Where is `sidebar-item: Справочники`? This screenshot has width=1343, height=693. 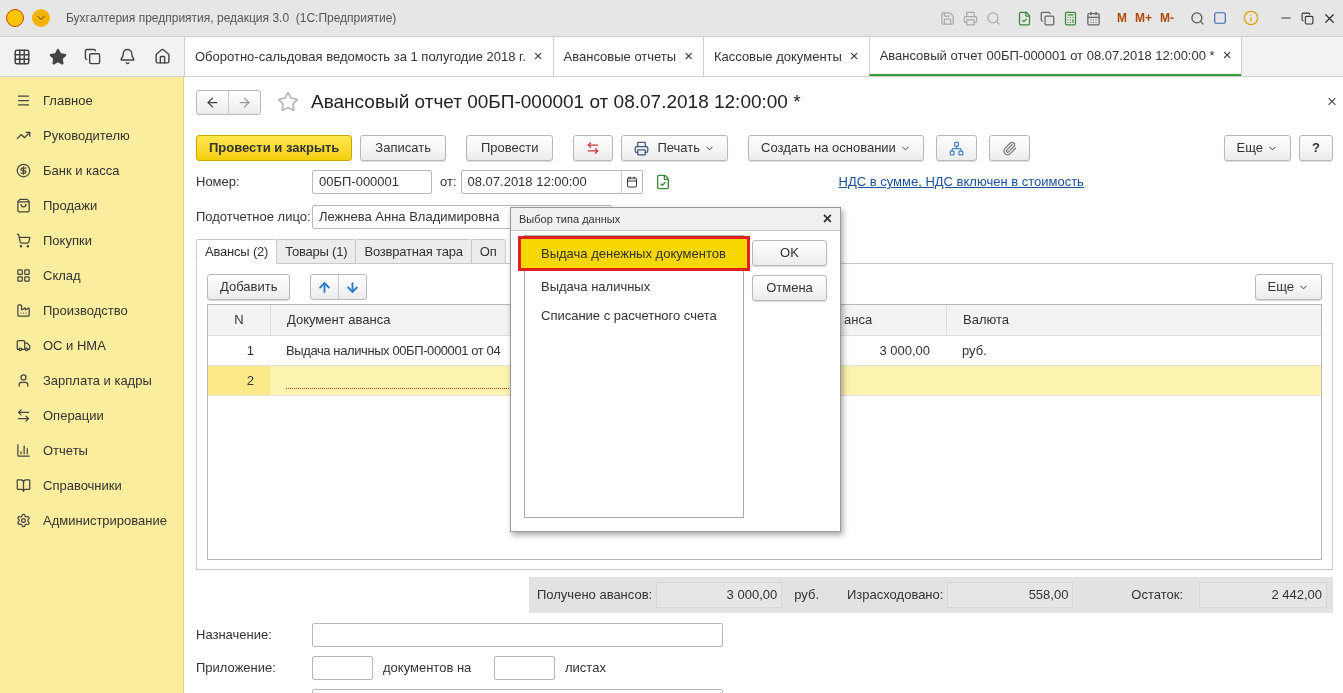
sidebar-item: Справочники is located at coordinates (91, 485).